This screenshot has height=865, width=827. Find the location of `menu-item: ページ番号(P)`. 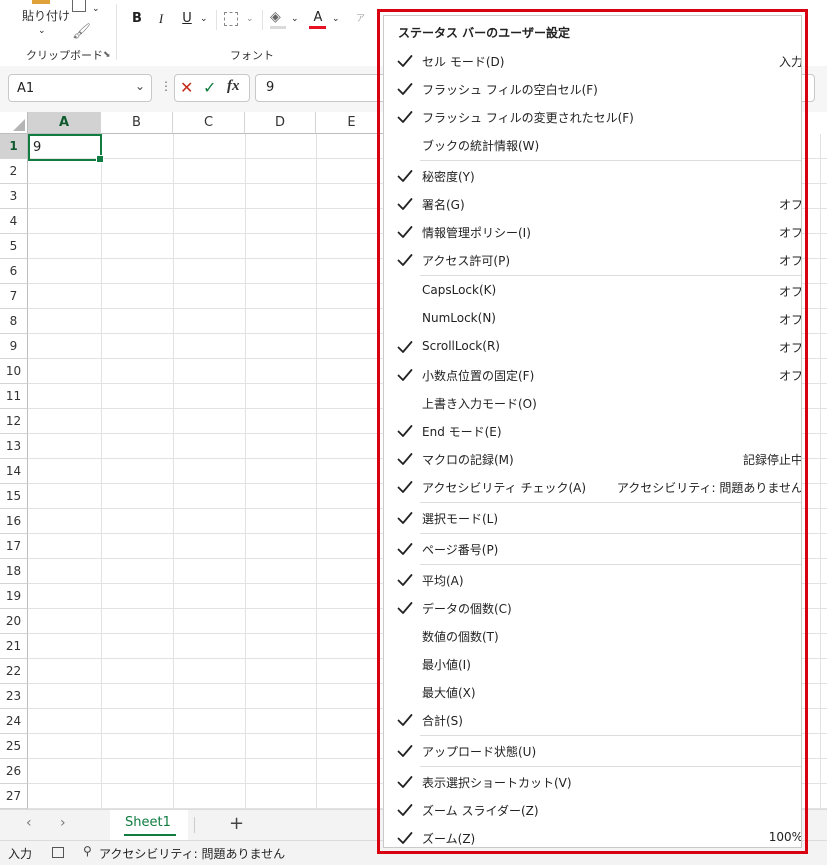

menu-item: ページ番号(P) is located at coordinates (592, 549).